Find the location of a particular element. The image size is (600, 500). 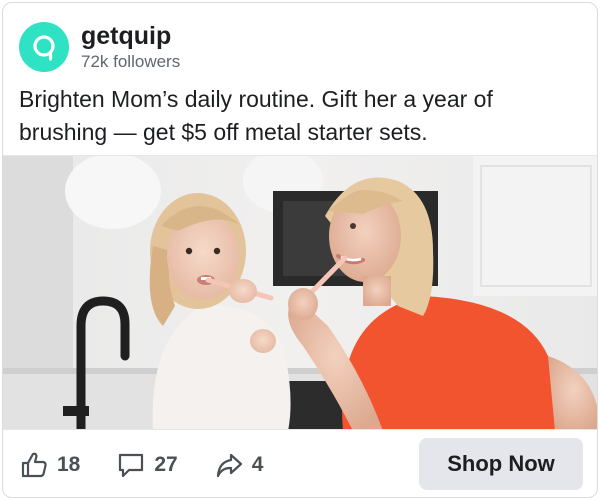

like-action: 18 is located at coordinates (49, 465).